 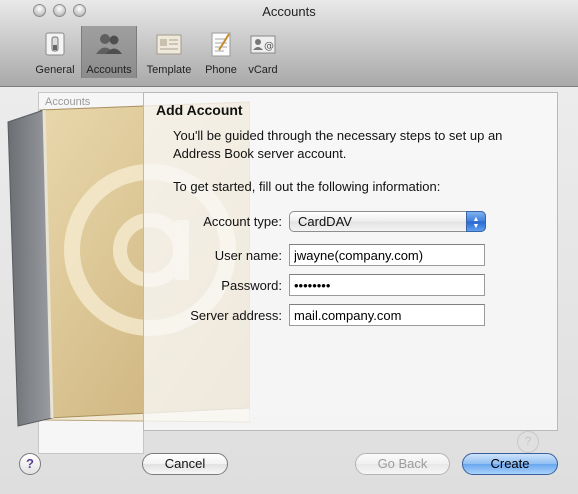 What do you see at coordinates (55, 70) in the screenshot?
I see `toolbar-label-general: General` at bounding box center [55, 70].